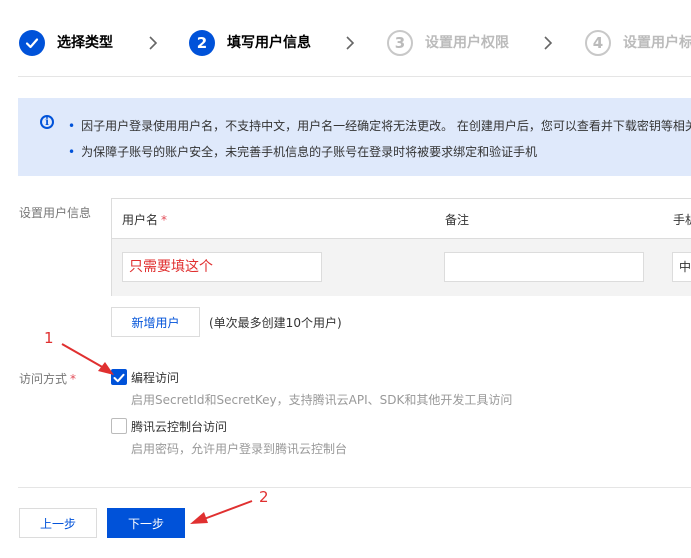 This screenshot has width=691, height=558. I want to click on step-4-label: 设置用户标, so click(657, 43).